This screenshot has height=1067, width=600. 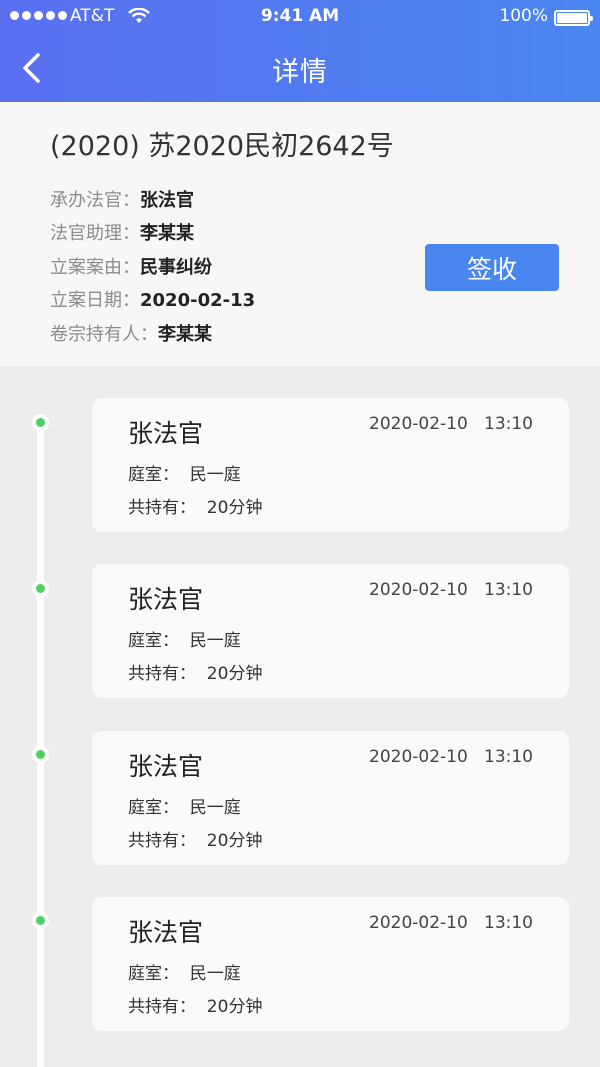 I want to click on sign-receive-button: 签收, so click(x=492, y=267).